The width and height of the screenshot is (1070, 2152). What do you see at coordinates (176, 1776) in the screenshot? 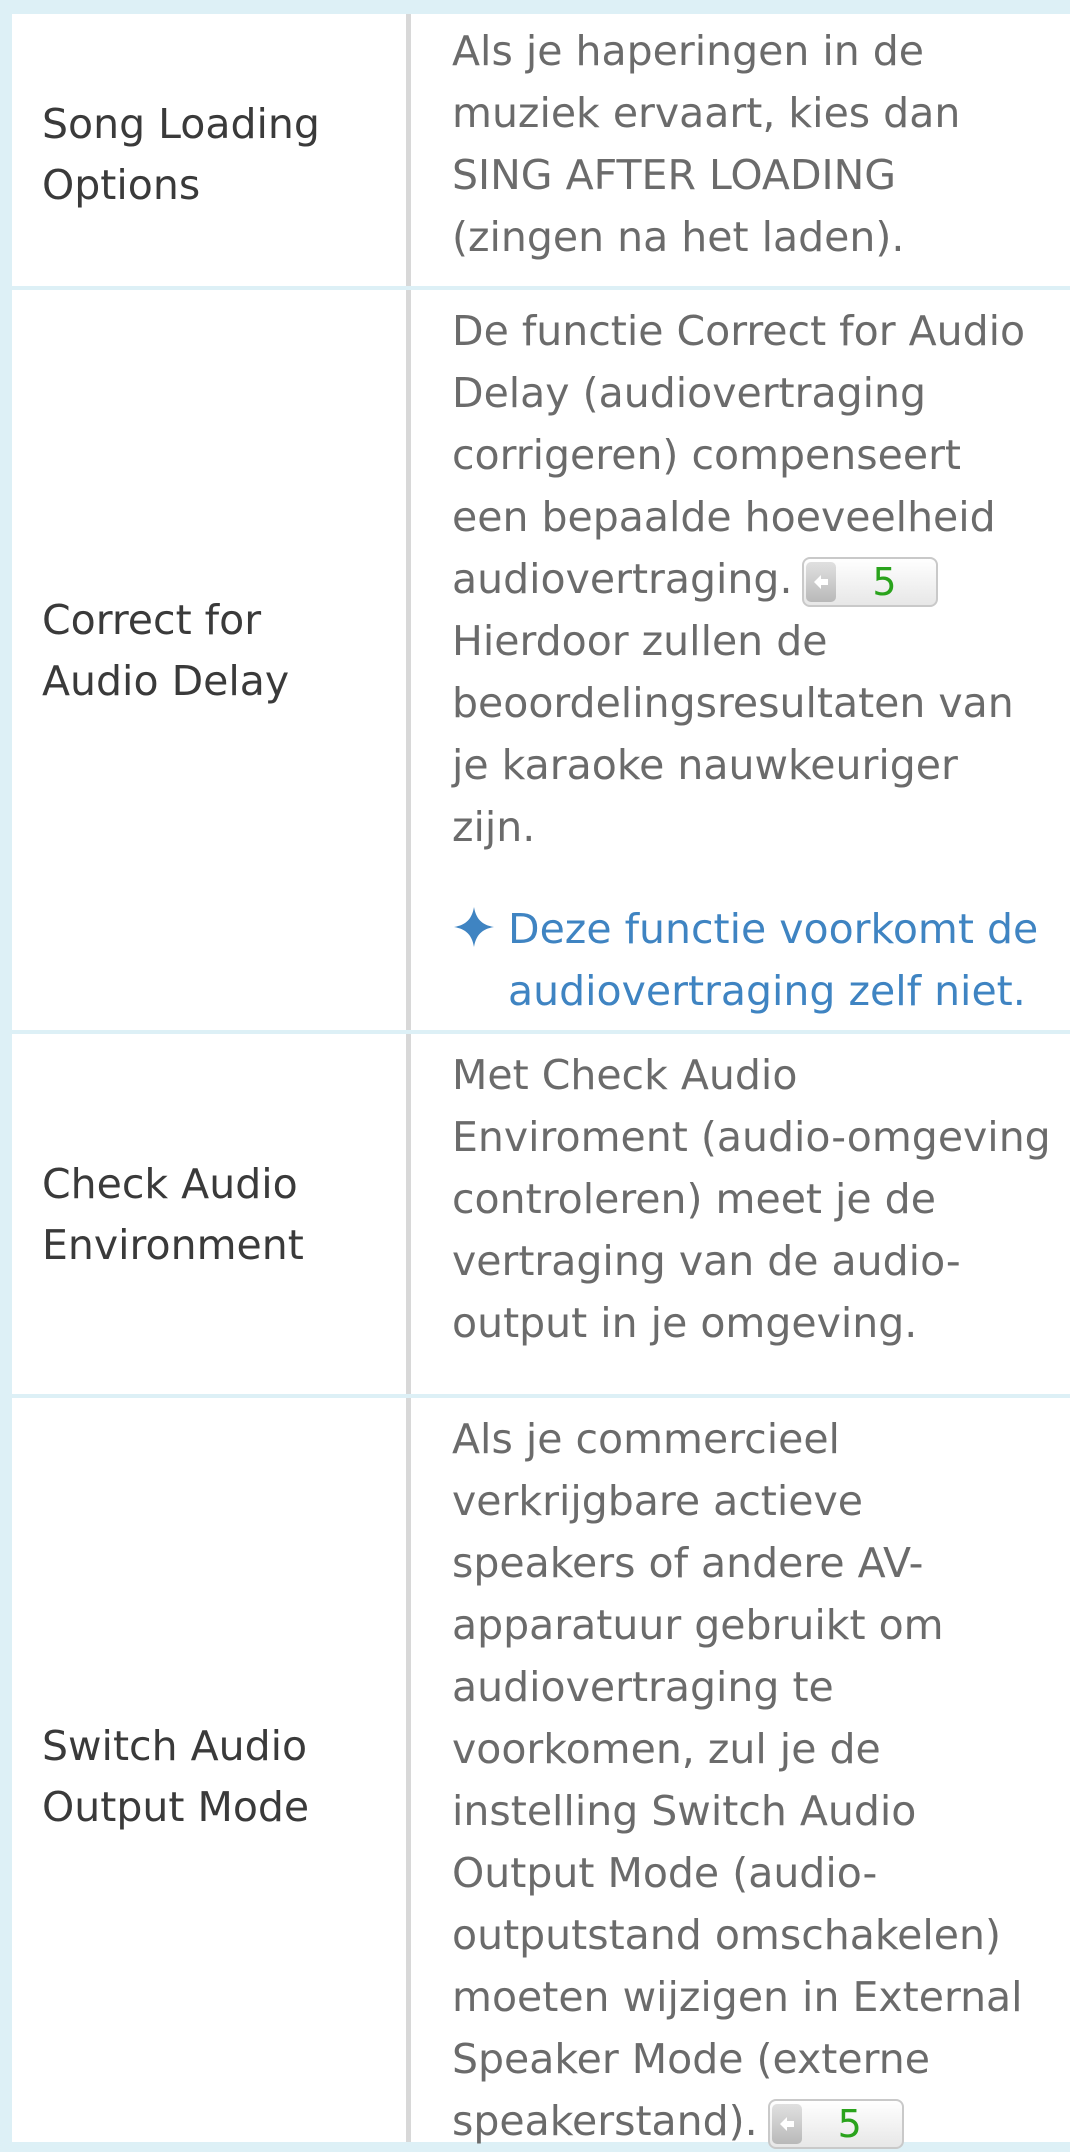
I see `setting-label: Switch Audio Output Mode` at bounding box center [176, 1776].